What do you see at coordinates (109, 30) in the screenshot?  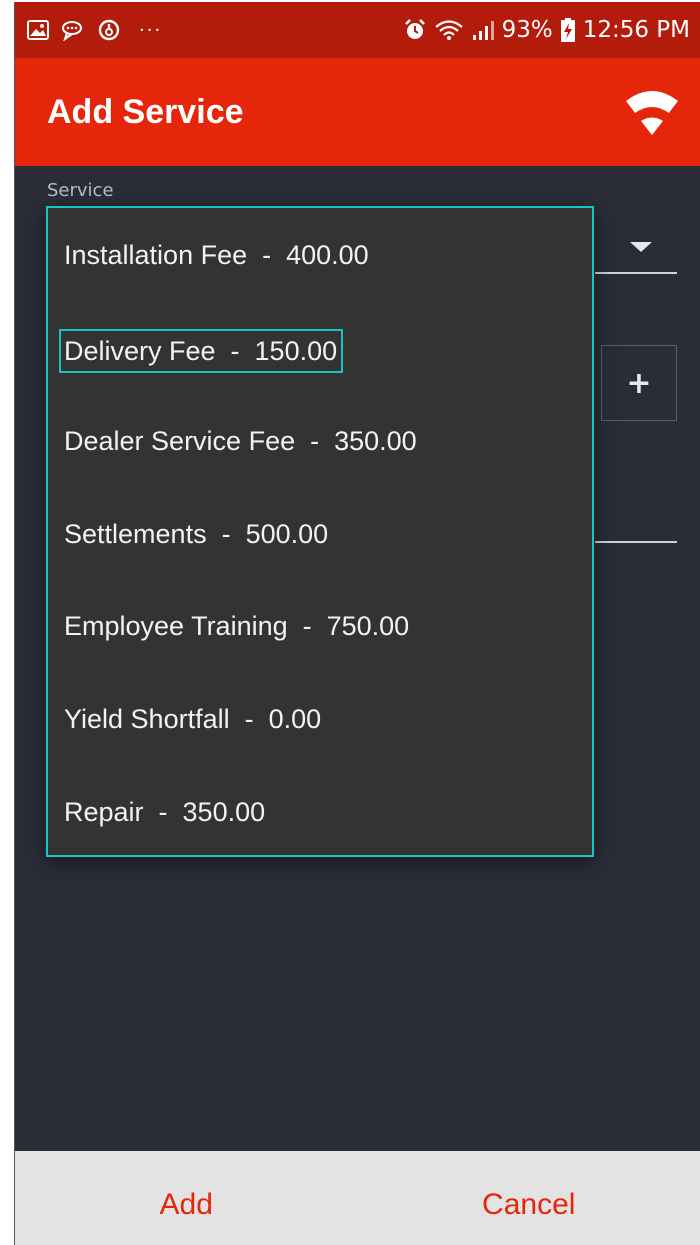 I see `sync-icon` at bounding box center [109, 30].